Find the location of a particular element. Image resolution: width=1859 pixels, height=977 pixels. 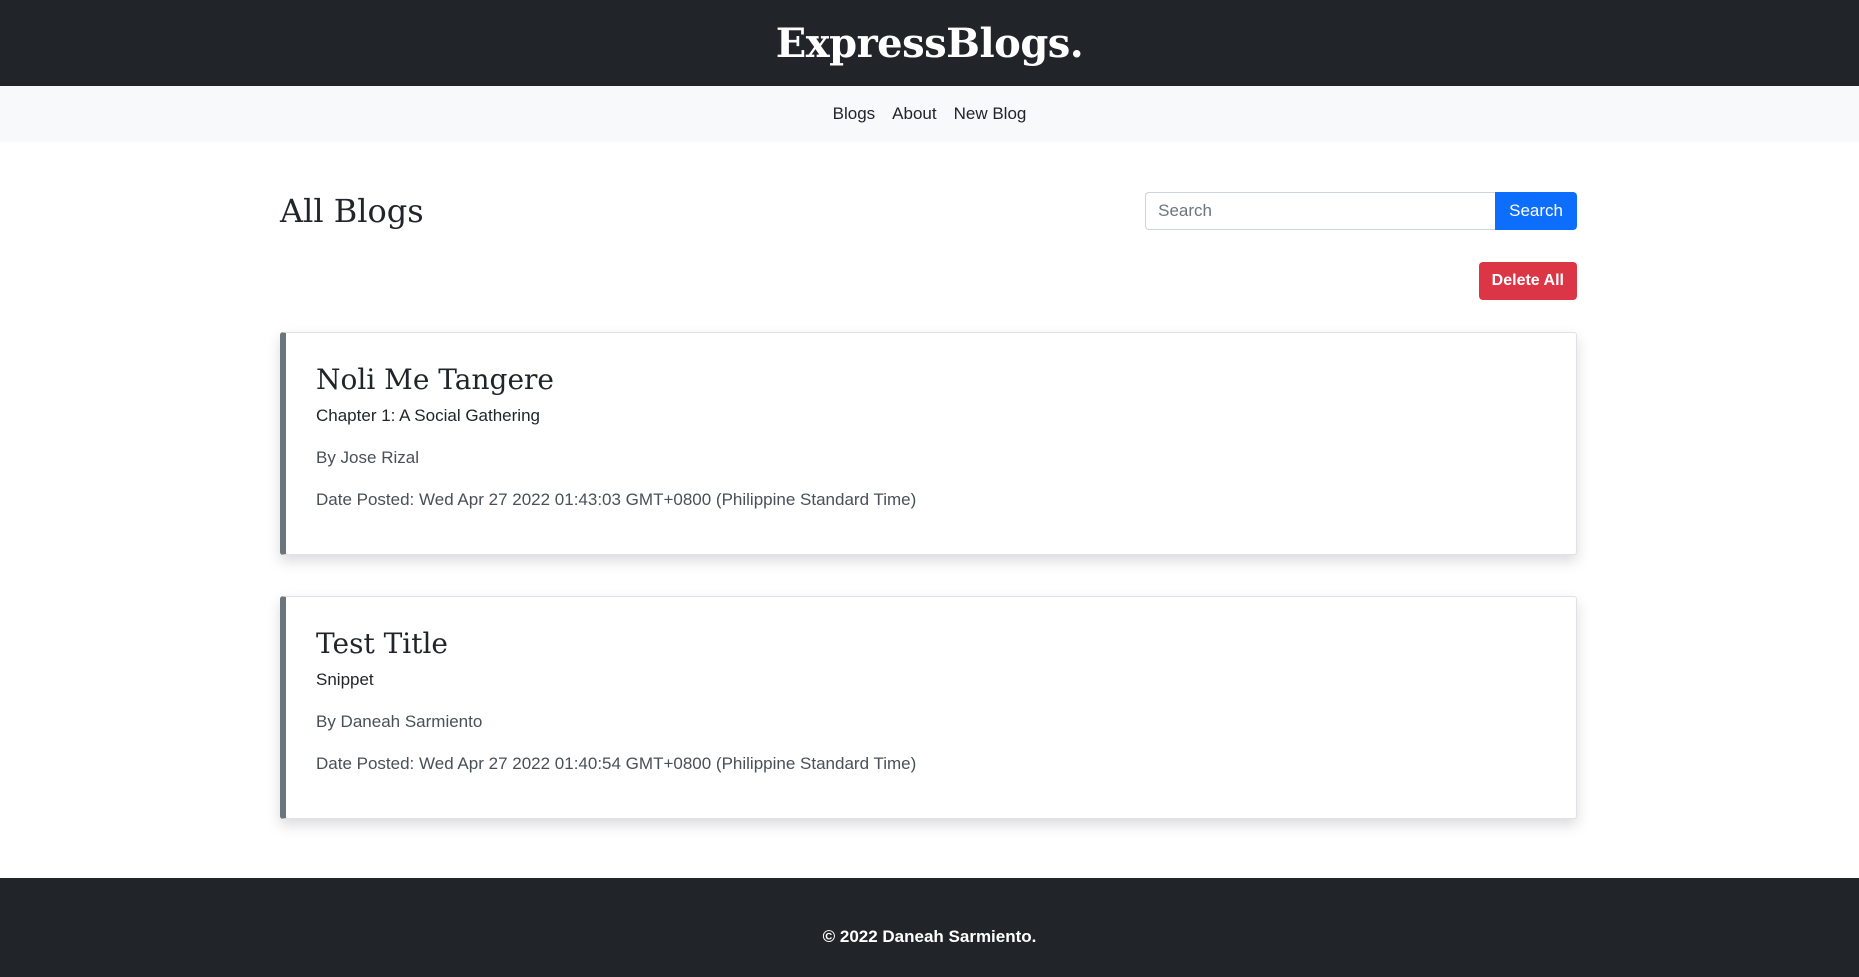

site-footer: © 2022 Daneah Sarmiento. is located at coordinates (929, 927).